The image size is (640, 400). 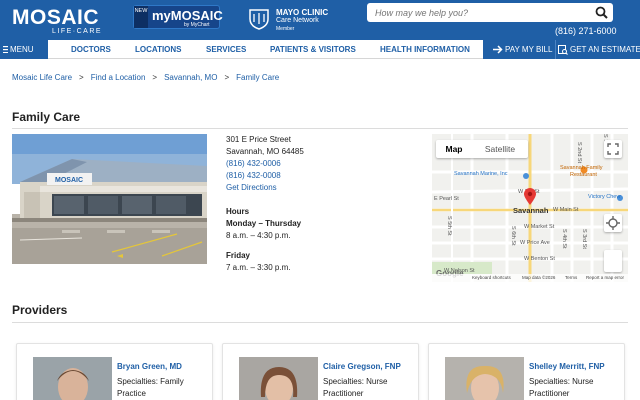 I want to click on breadcrumb-home: Mosaic Life Care, so click(x=42, y=77).